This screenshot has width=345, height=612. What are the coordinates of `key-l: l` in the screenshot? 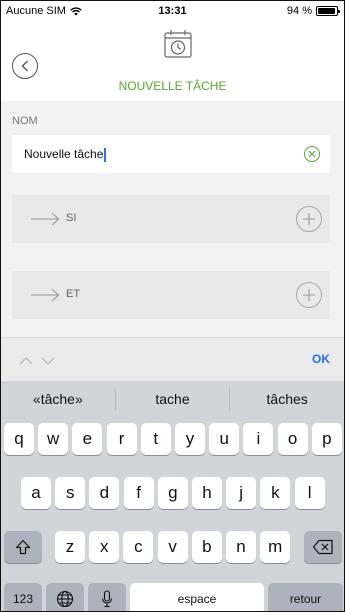 It's located at (309, 493).